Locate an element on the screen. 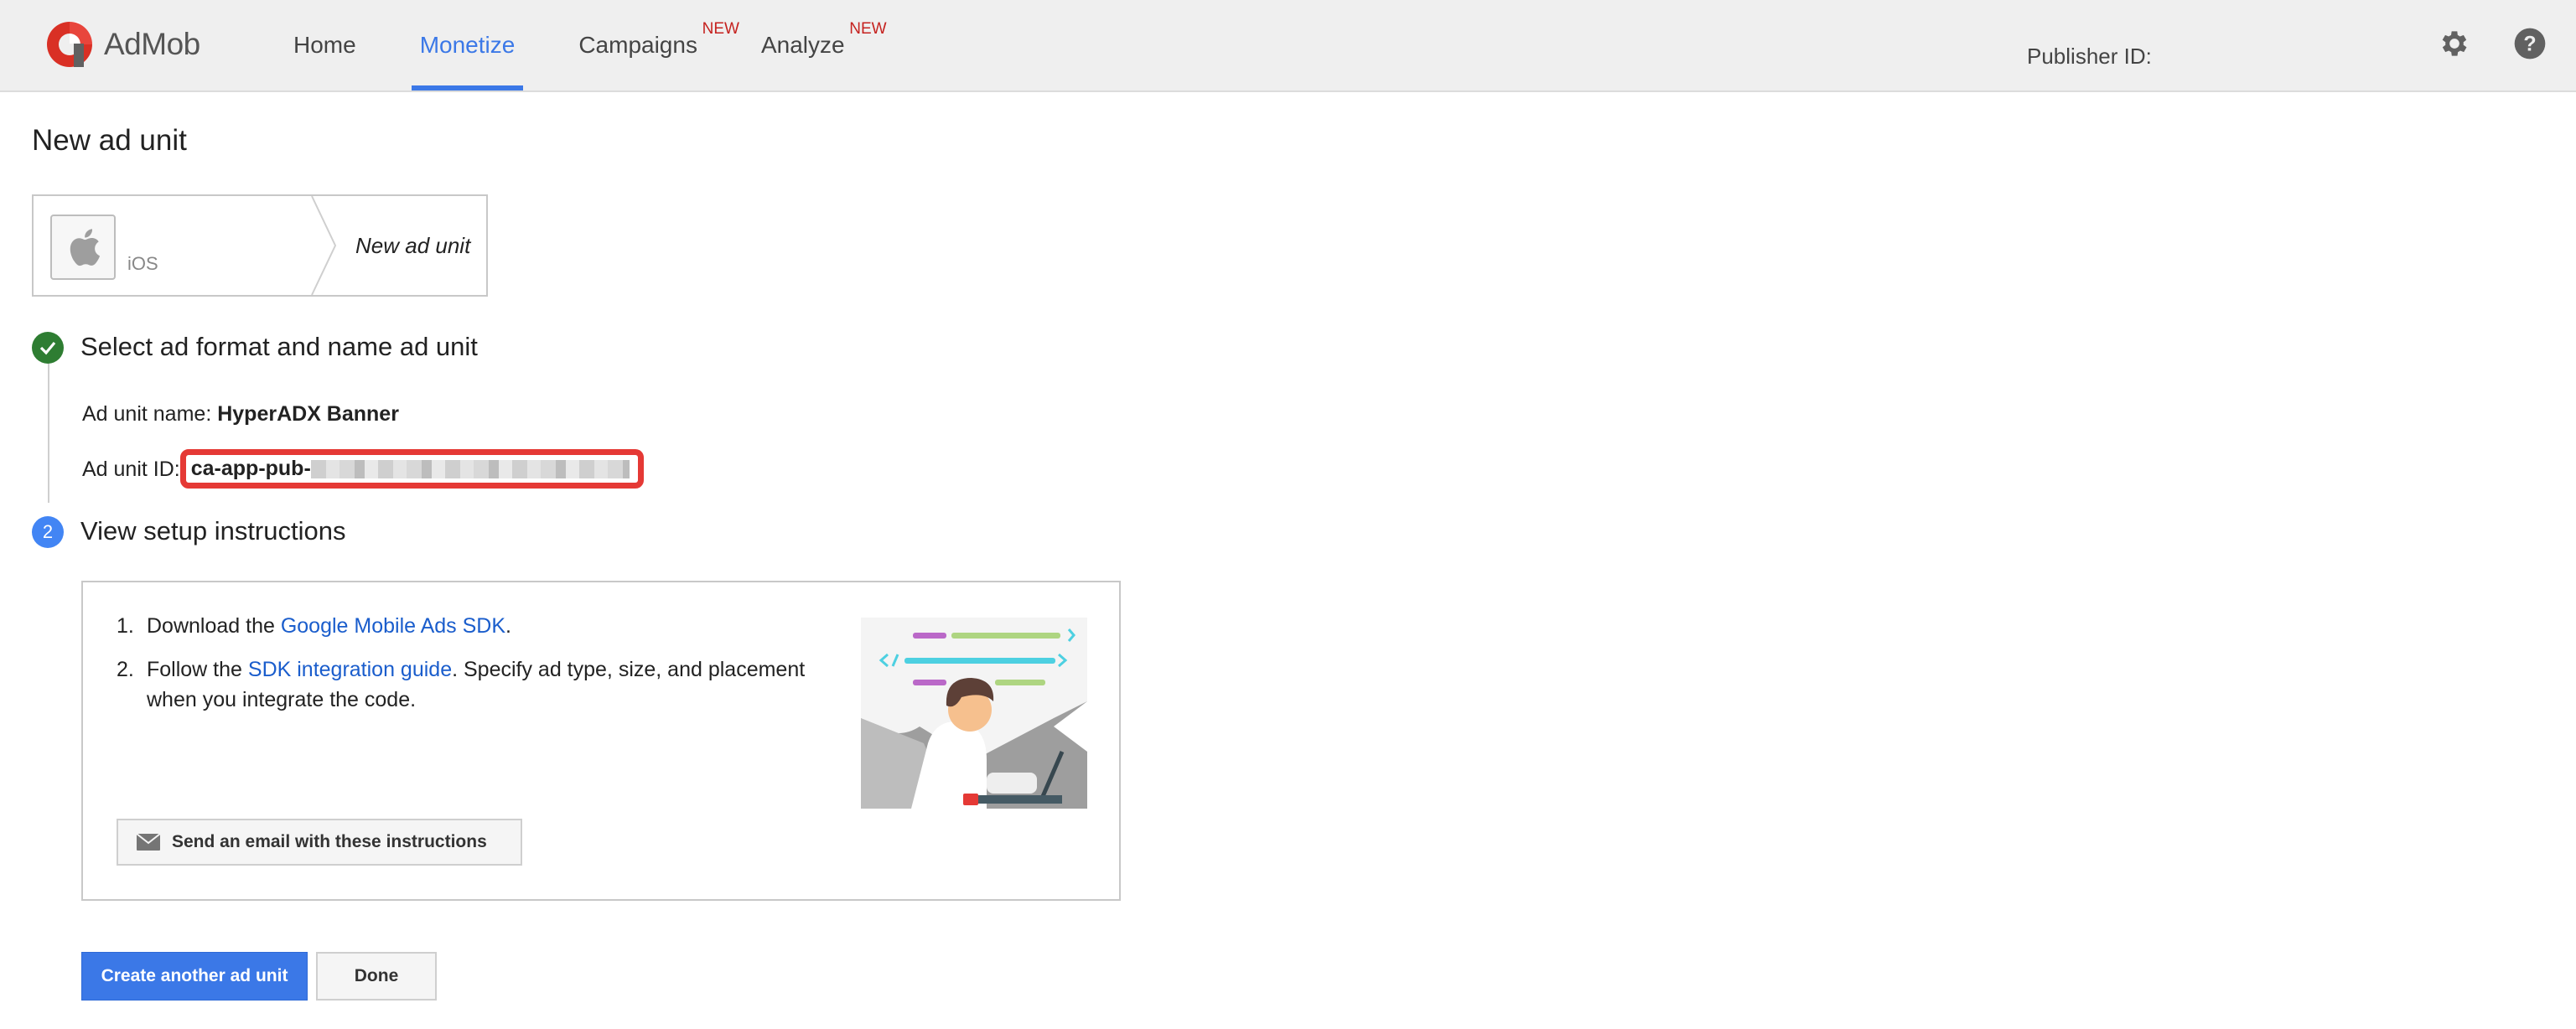 The height and width of the screenshot is (1029, 2576). send-email-button: Send an email with these instructions is located at coordinates (319, 843).